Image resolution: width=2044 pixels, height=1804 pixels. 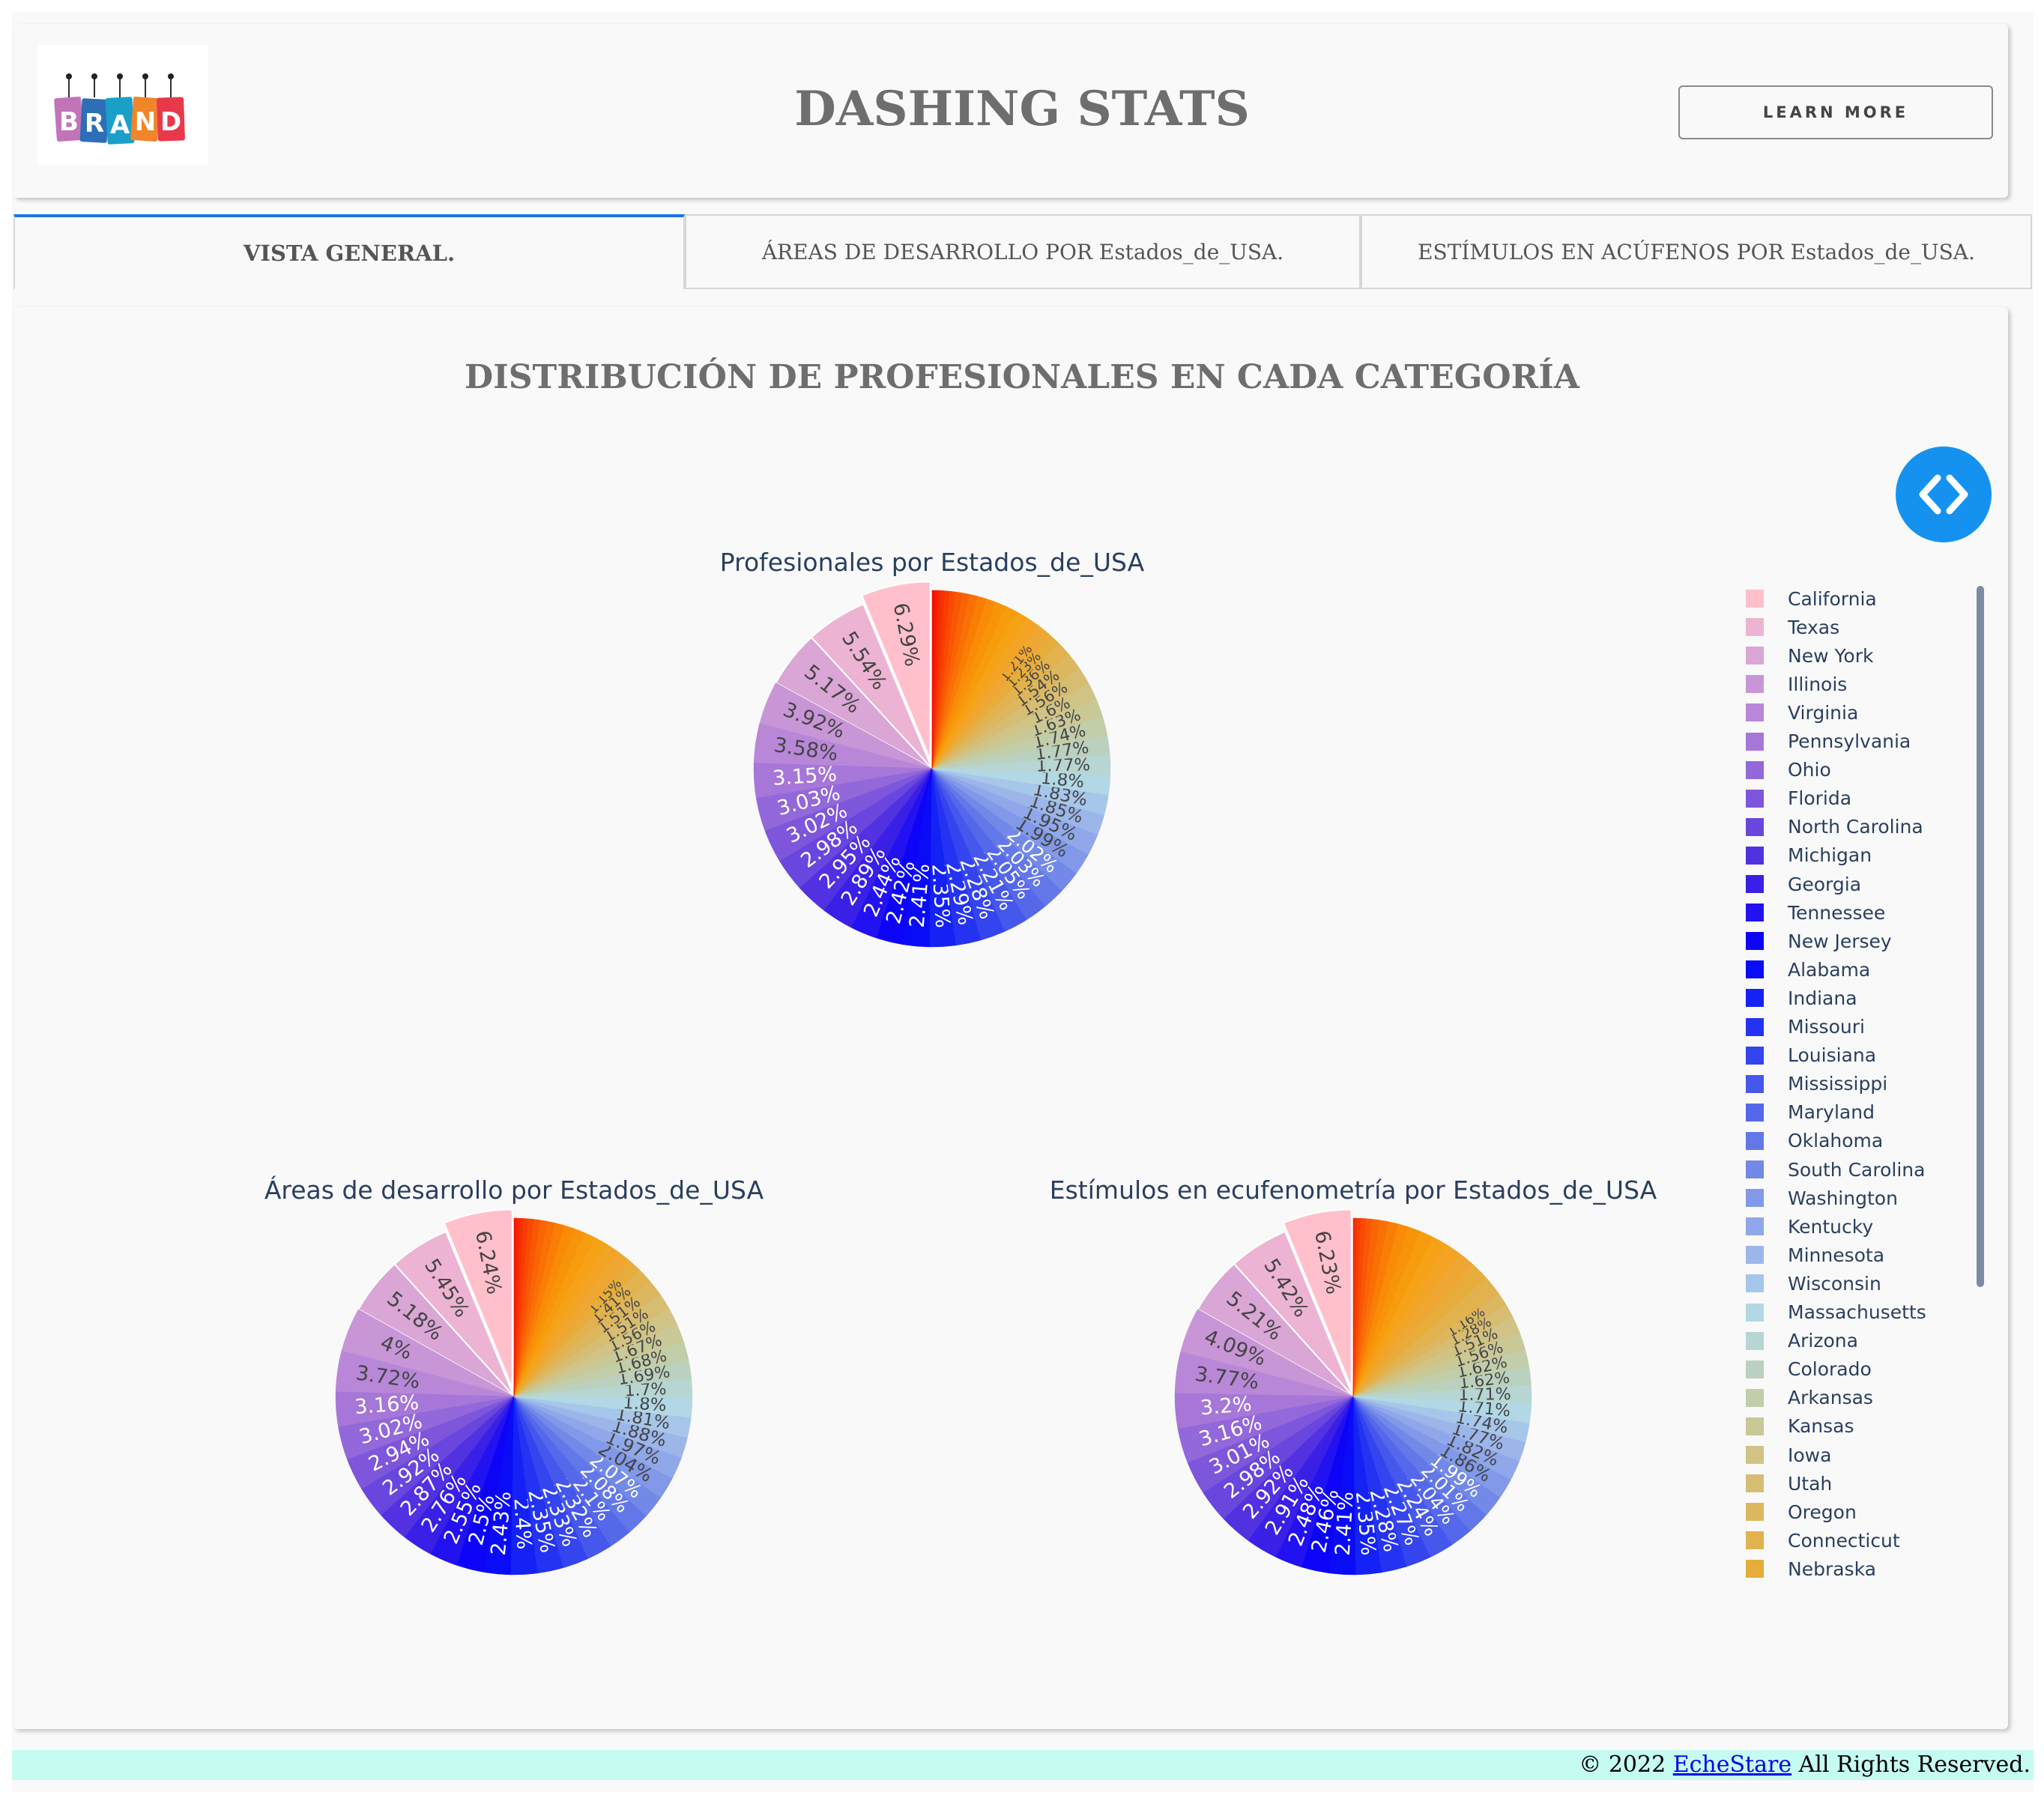 I want to click on legend-item: Mississippi, so click(x=1816, y=1084).